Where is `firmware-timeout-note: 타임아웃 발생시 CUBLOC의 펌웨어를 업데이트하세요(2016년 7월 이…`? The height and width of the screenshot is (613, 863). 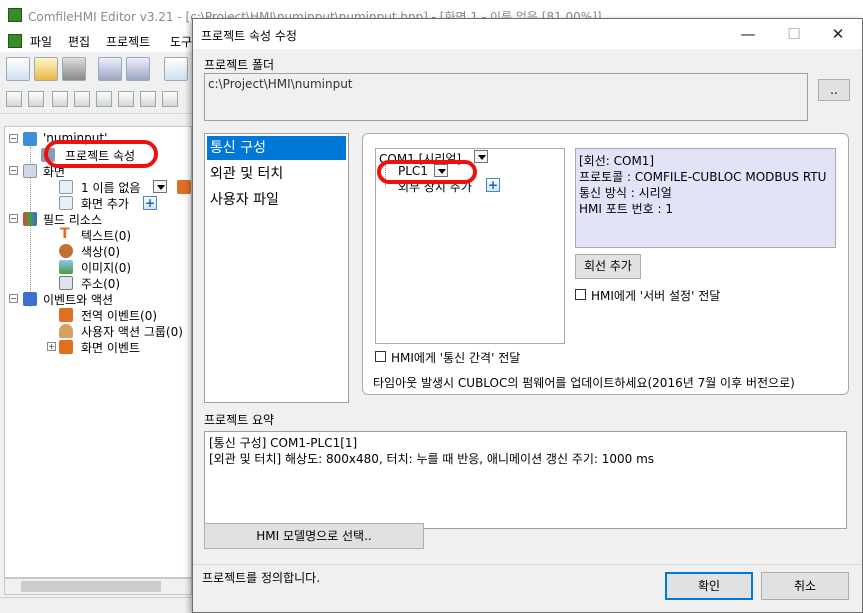
firmware-timeout-note: 타임아웃 발생시 CUBLOC의 펌웨어를 업데이트하세요(2016년 7월 이… is located at coordinates (584, 383).